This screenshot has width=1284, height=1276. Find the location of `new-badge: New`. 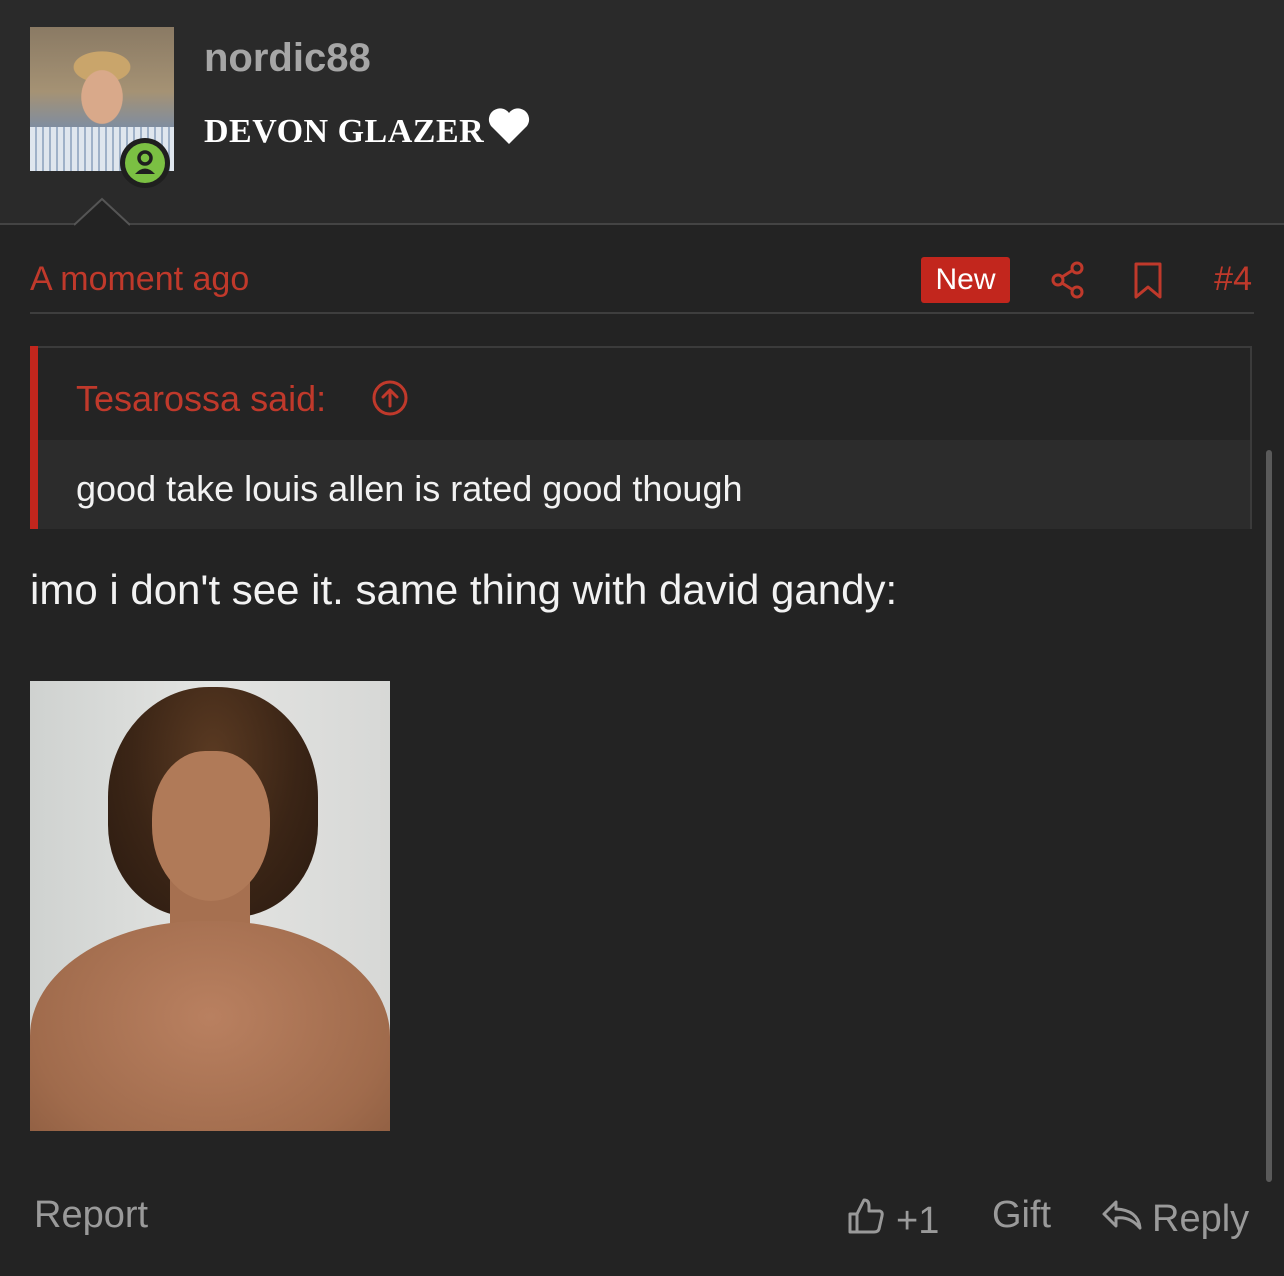

new-badge: New is located at coordinates (965, 280).